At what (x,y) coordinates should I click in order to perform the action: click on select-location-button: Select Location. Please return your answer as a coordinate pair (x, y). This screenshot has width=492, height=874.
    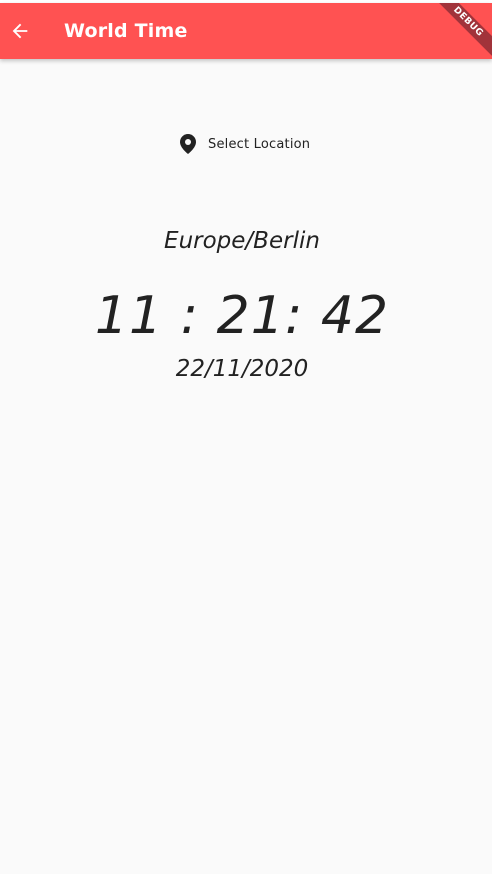
    Looking at the image, I should click on (245, 144).